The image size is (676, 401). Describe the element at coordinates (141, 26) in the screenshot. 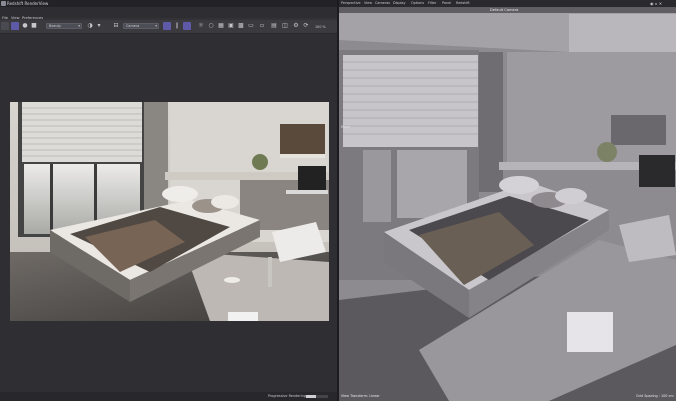

I see `camera-dropdown: Camera ▾` at that location.